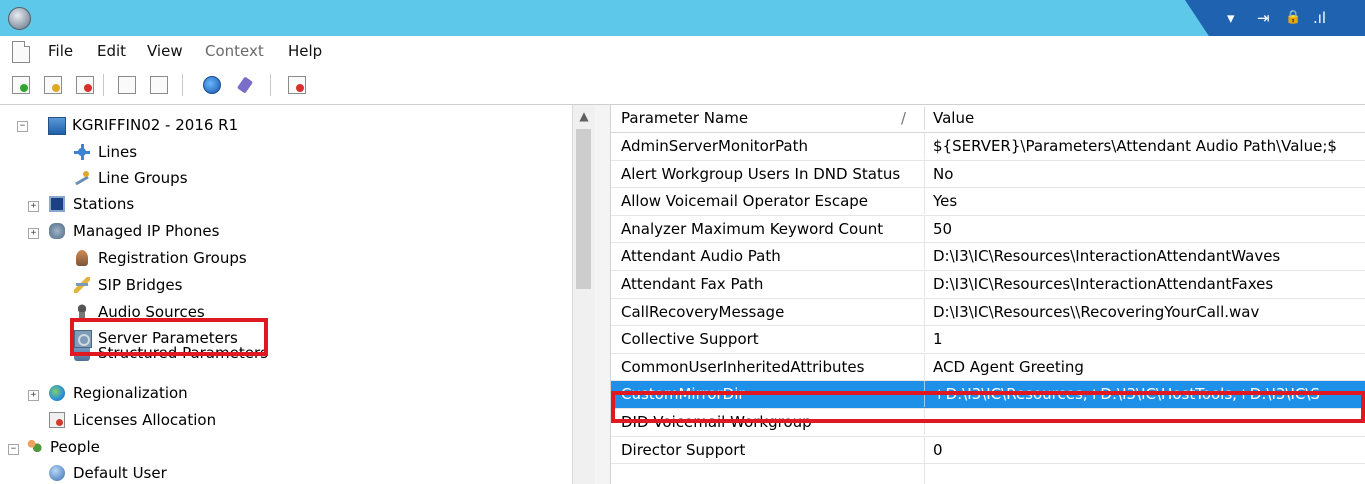 Image resolution: width=1365 pixels, height=484 pixels. I want to click on column-separator, so click(924, 118).